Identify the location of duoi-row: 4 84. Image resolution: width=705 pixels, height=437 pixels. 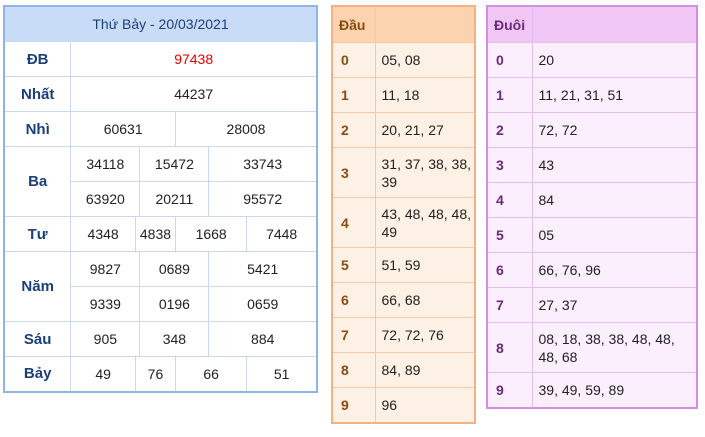
(592, 200).